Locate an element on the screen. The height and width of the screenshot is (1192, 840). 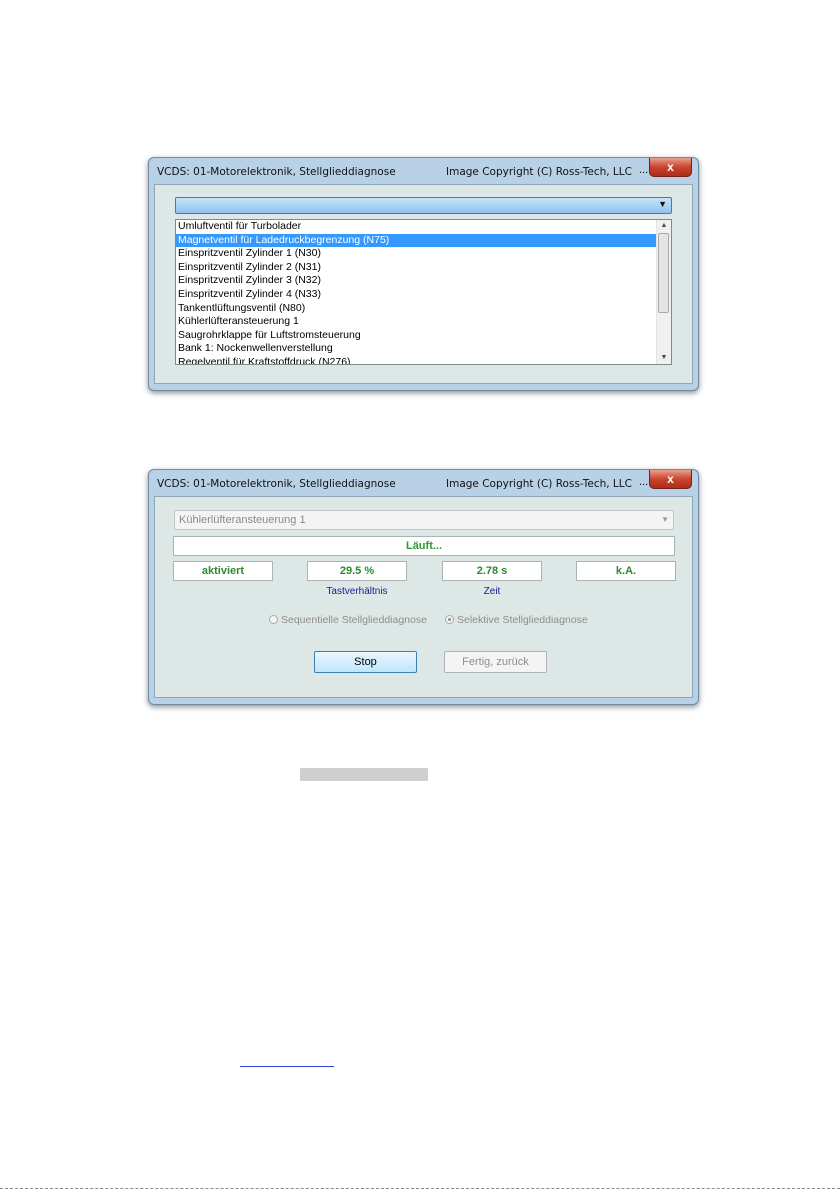
redacted-text-bar is located at coordinates (364, 774).